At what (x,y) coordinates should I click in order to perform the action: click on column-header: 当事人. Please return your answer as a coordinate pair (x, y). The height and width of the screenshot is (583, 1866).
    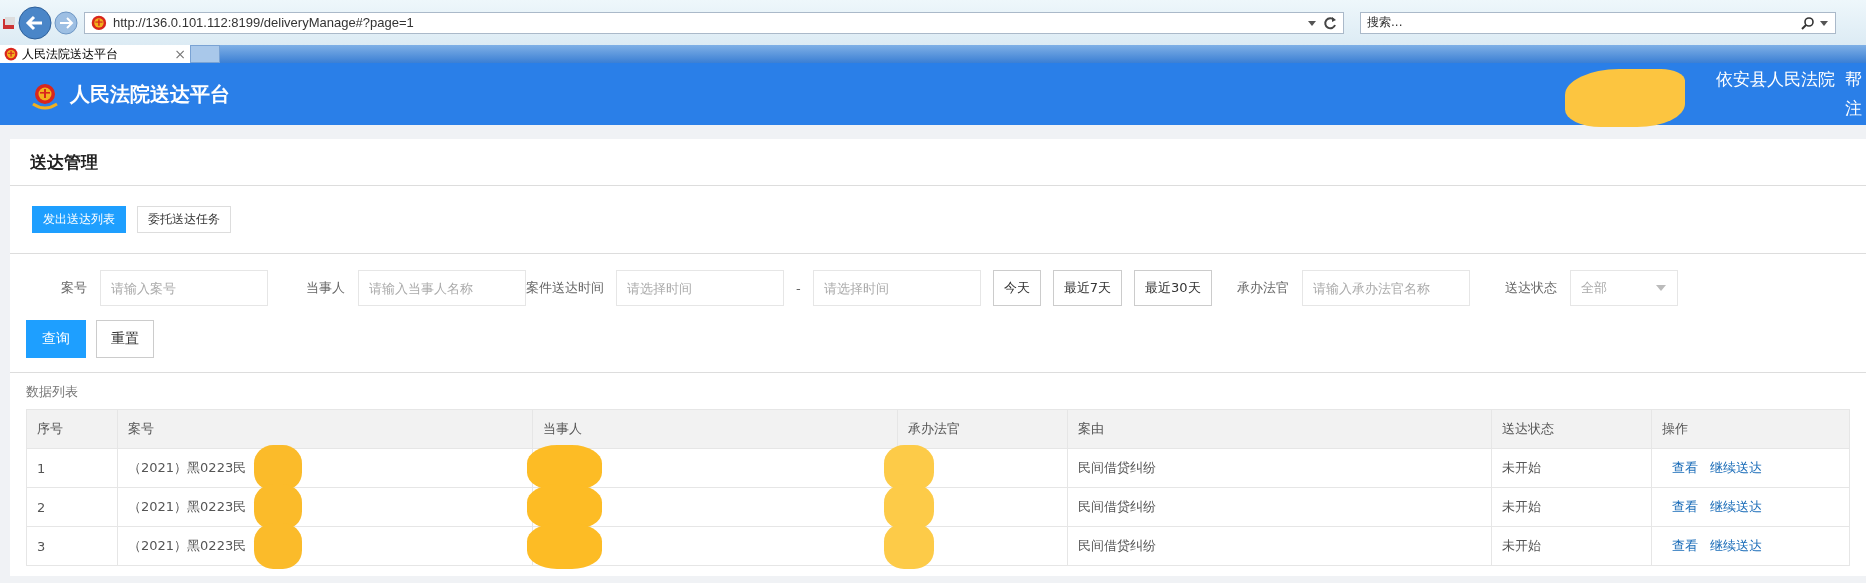
    Looking at the image, I should click on (715, 429).